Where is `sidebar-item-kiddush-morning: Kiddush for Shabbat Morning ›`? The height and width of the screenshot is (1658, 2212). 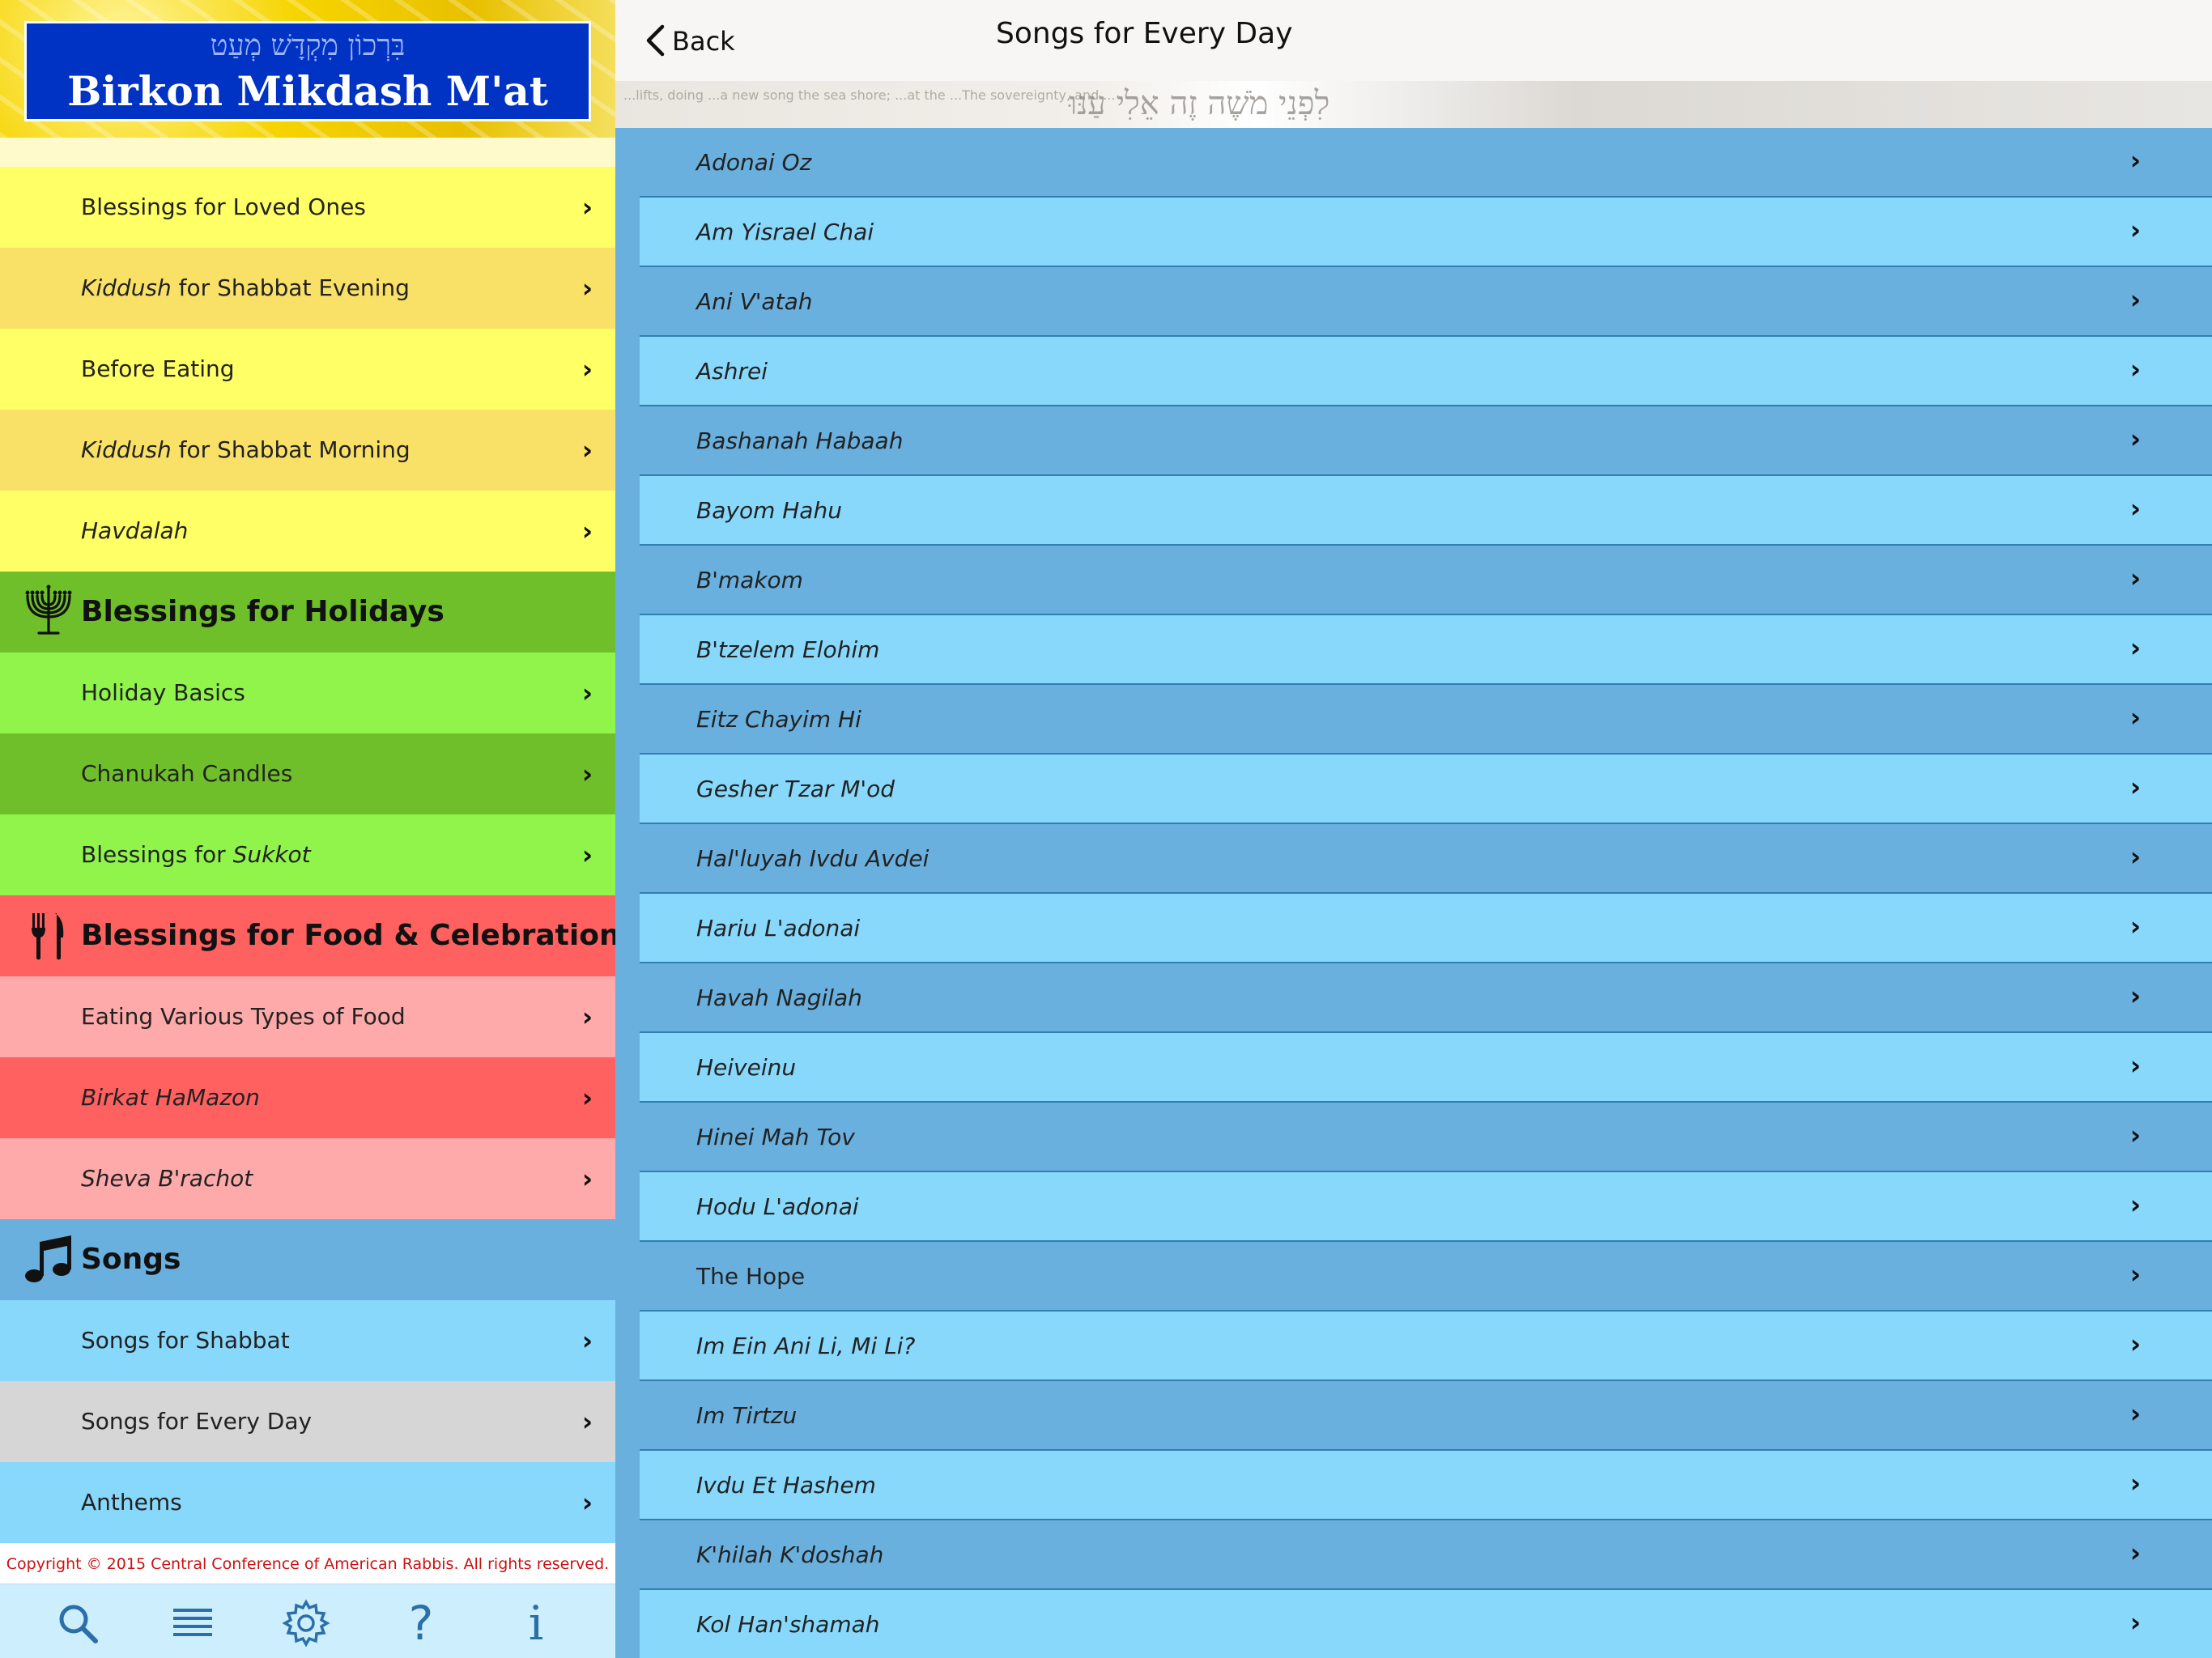
sidebar-item-kiddush-morning: Kiddush for Shabbat Morning › is located at coordinates (307, 450).